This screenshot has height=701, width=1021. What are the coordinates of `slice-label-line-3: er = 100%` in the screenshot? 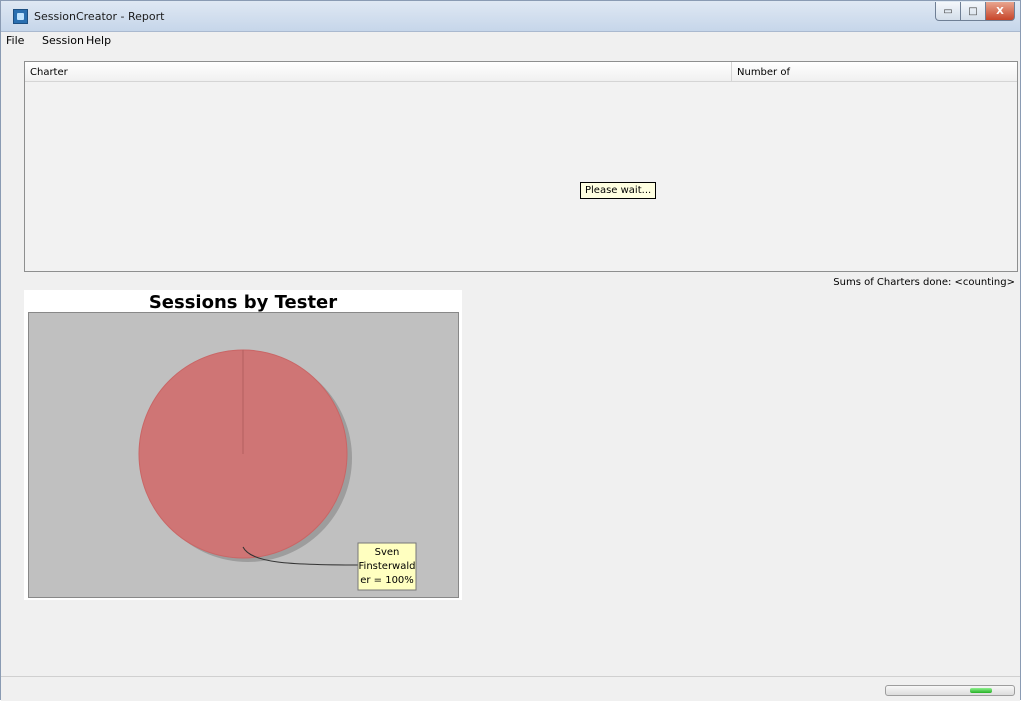 It's located at (387, 580).